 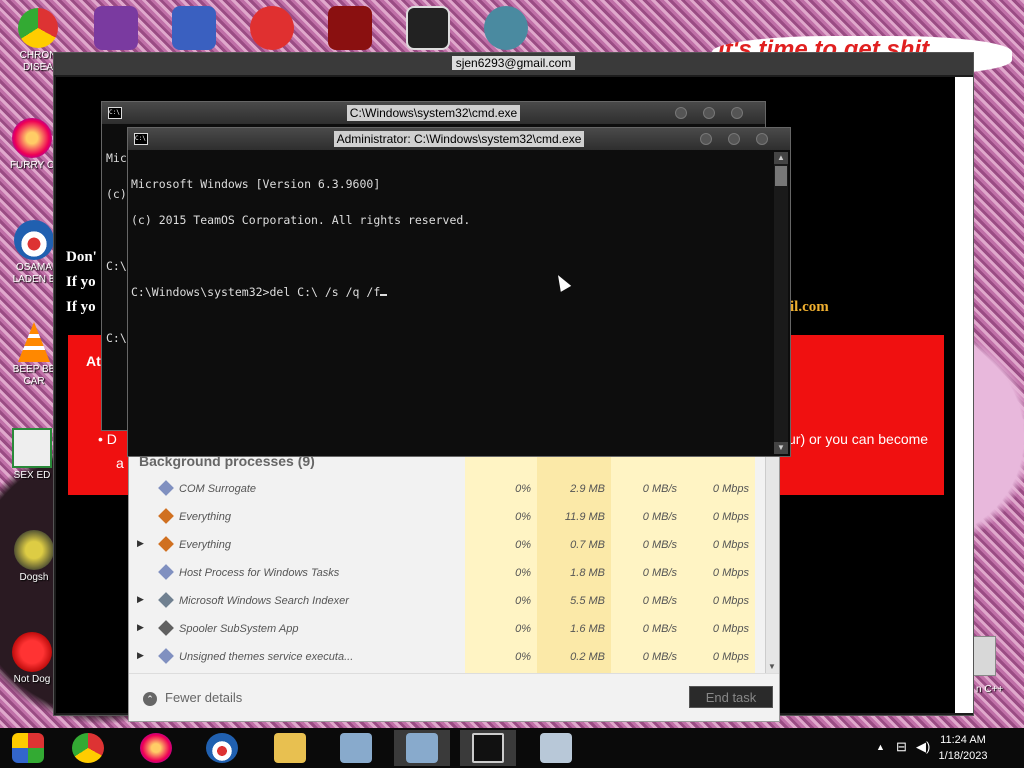 What do you see at coordinates (963, 748) in the screenshot?
I see `clock: 11:24 AM 1/18/2023` at bounding box center [963, 748].